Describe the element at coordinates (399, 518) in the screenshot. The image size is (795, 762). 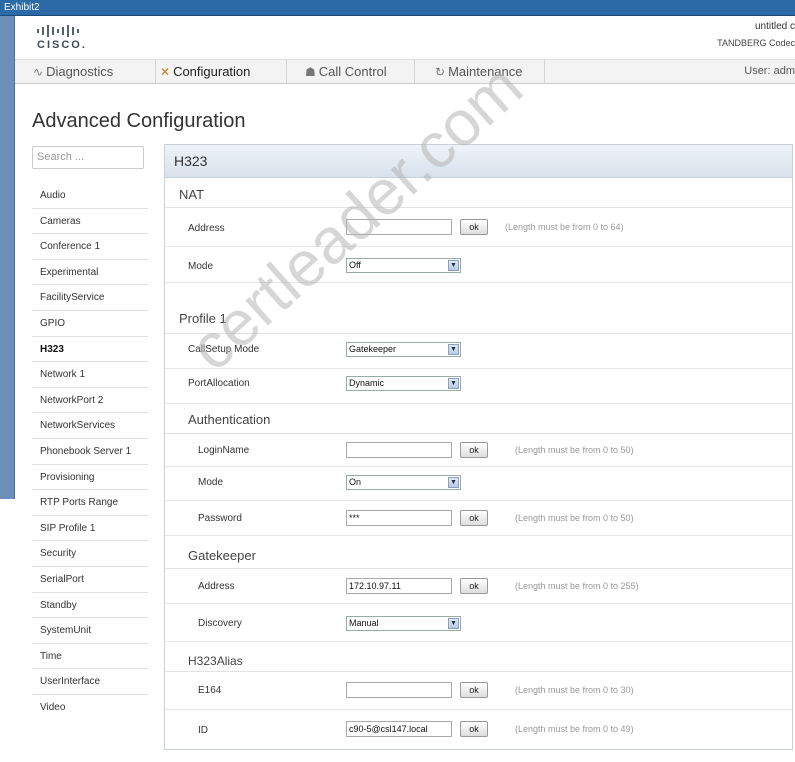
I see `password-input: ***` at that location.